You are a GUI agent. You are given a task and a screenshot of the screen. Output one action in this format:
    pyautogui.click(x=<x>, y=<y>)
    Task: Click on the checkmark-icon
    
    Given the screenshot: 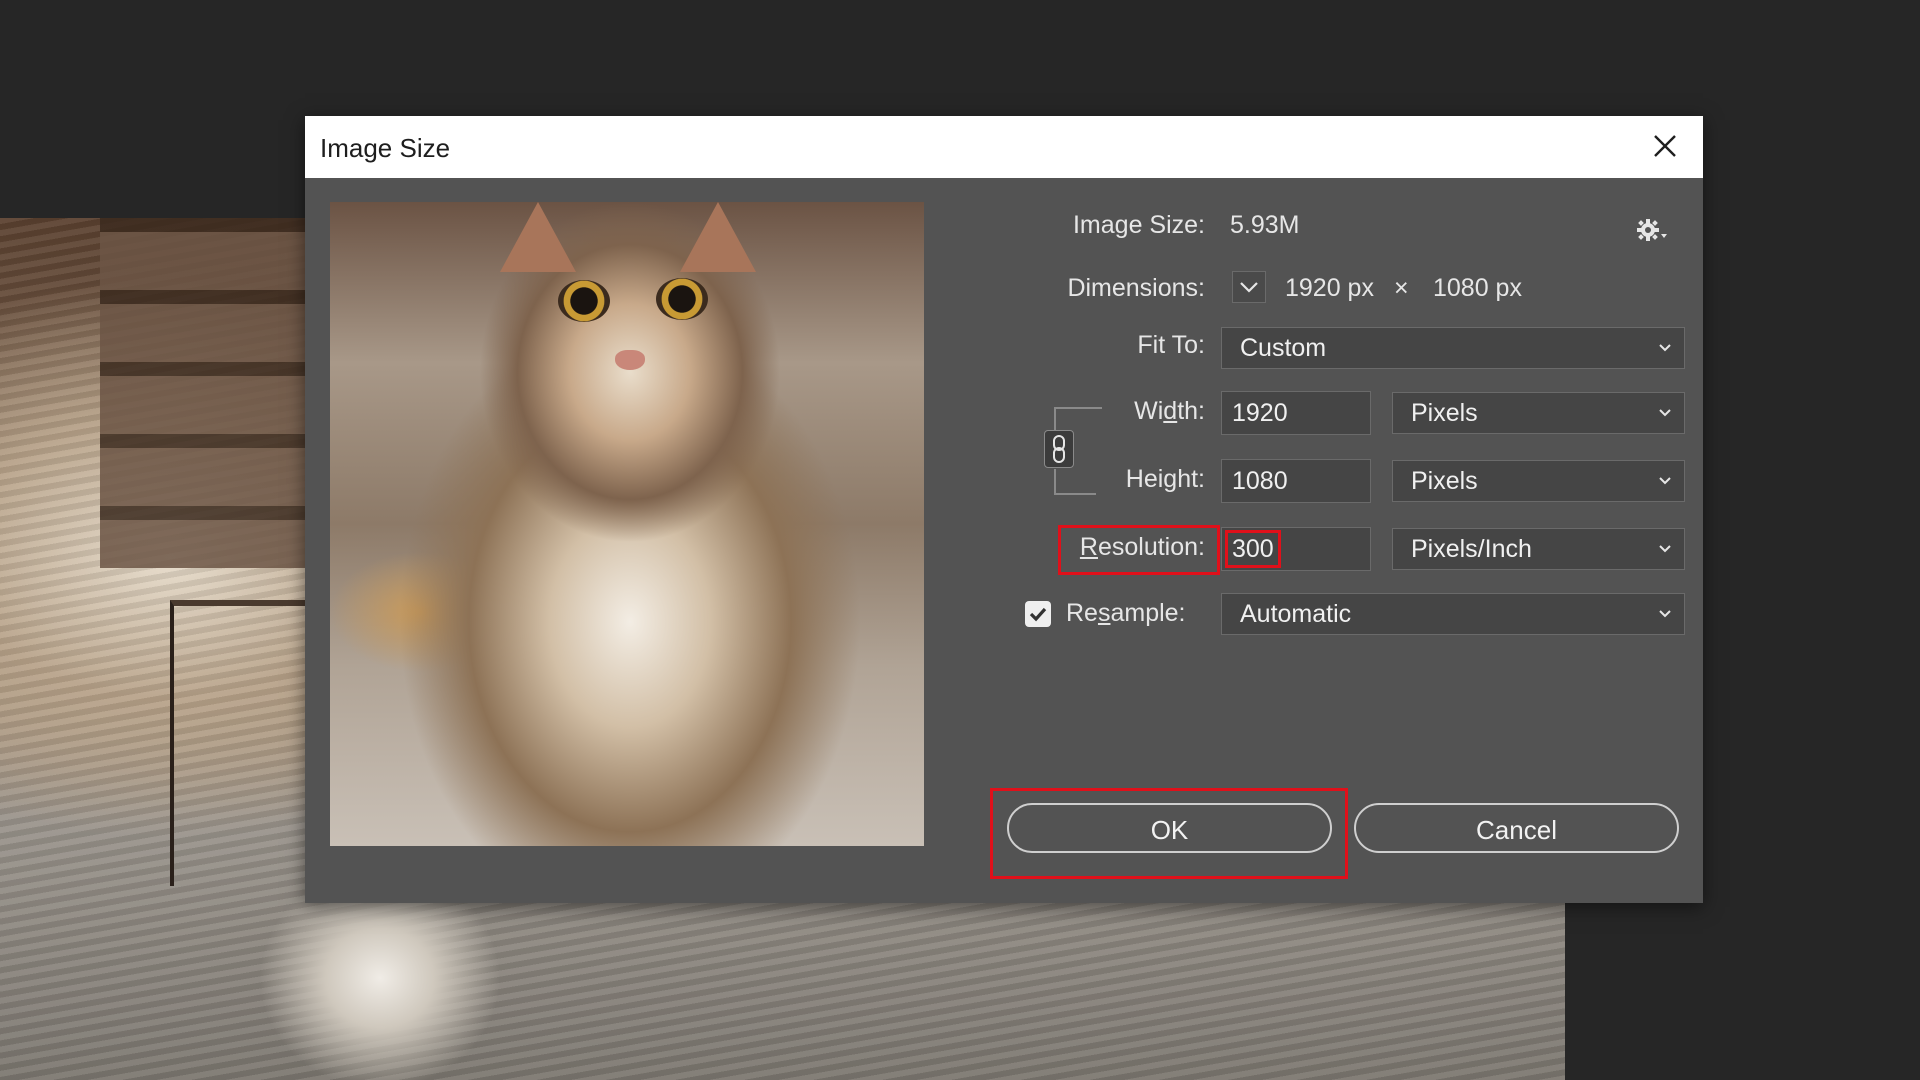 What is the action you would take?
    pyautogui.click(x=1038, y=614)
    